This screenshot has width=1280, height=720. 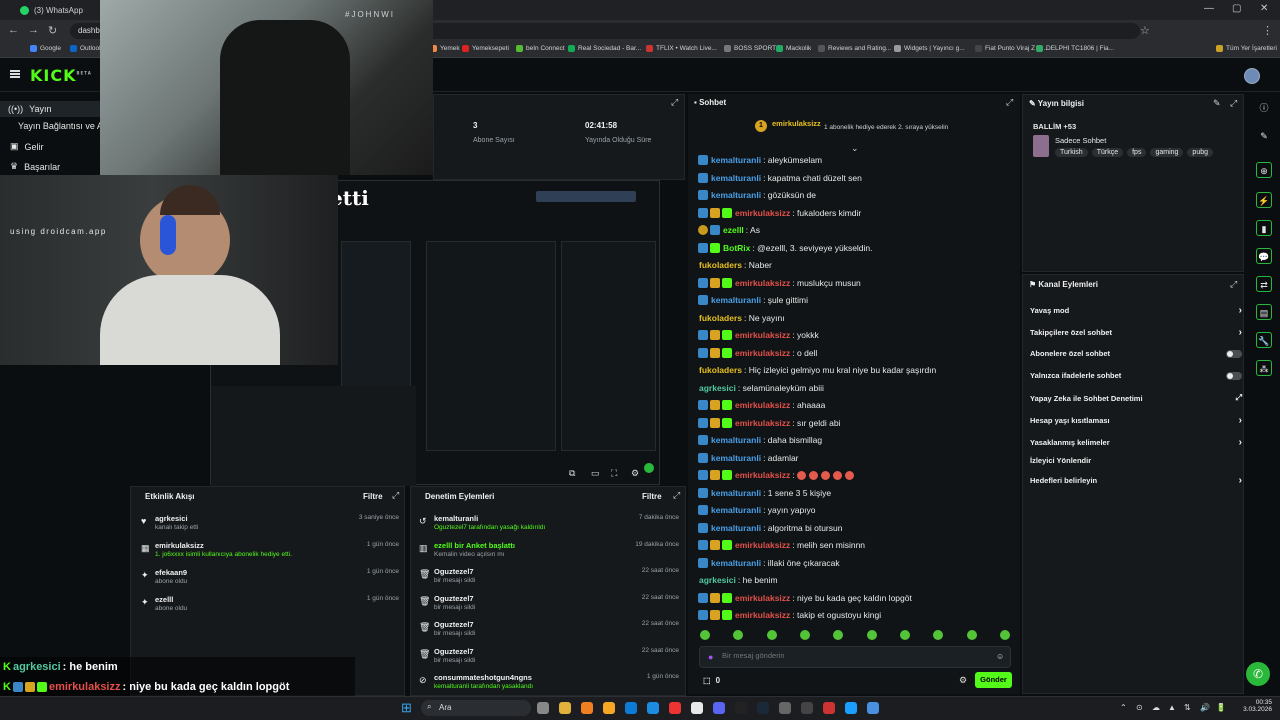 What do you see at coordinates (847, 655) in the screenshot?
I see `message-input` at bounding box center [847, 655].